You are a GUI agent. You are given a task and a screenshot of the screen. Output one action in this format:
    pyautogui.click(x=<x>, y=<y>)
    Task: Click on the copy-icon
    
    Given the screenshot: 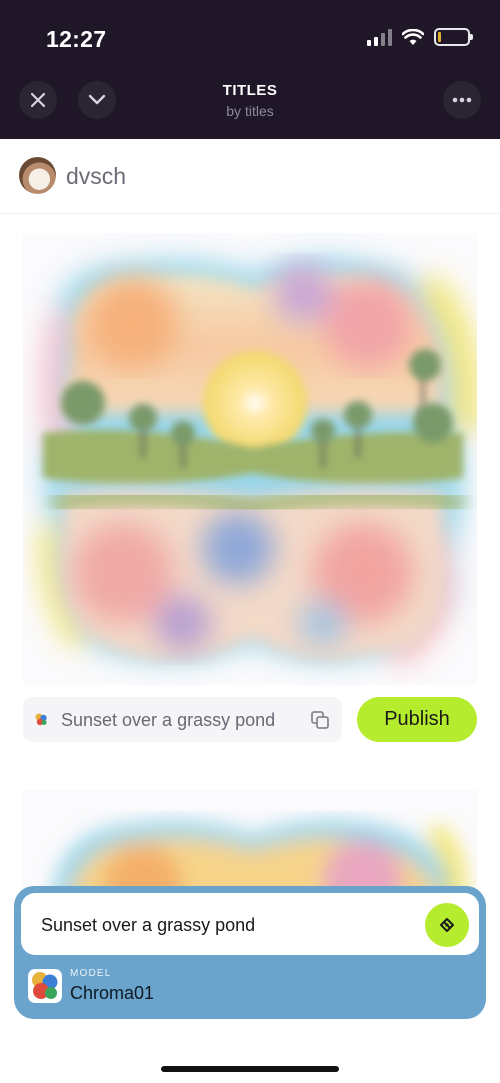 What is the action you would take?
    pyautogui.click(x=320, y=720)
    